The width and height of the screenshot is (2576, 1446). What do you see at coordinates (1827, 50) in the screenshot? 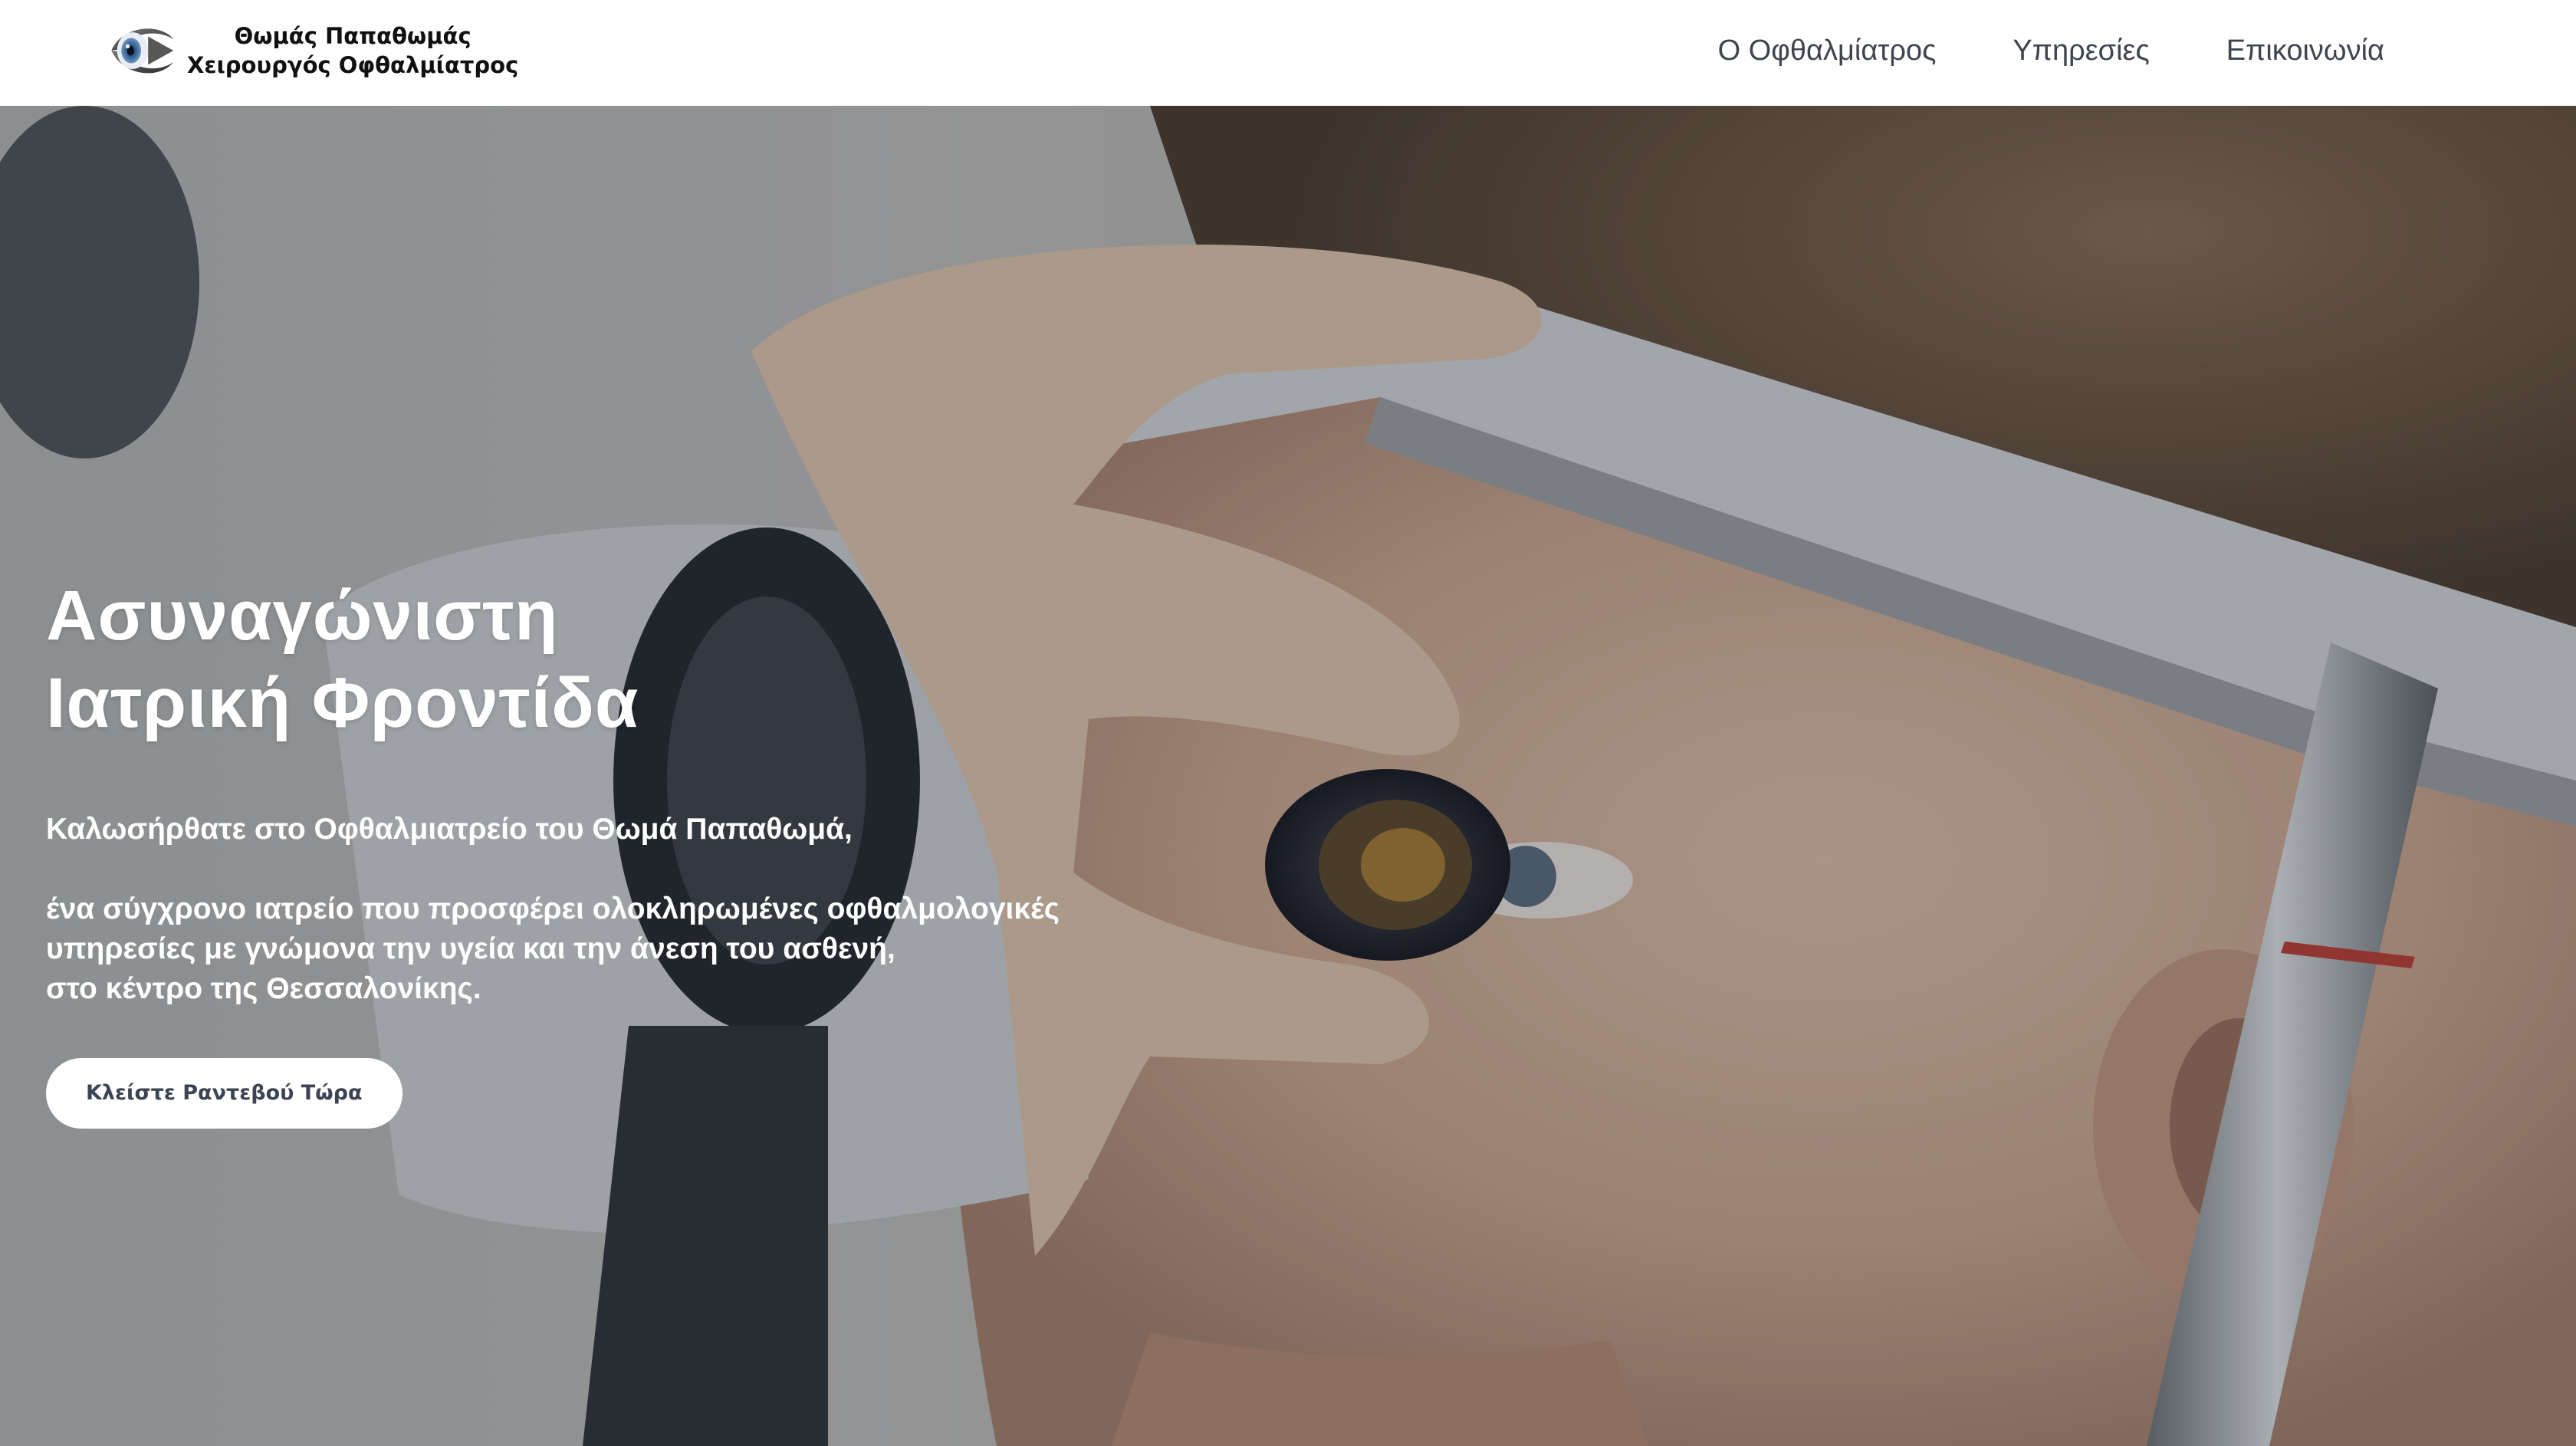
I see `nav-link-ophthalmologist: Ο Οφθαλμίατρος` at bounding box center [1827, 50].